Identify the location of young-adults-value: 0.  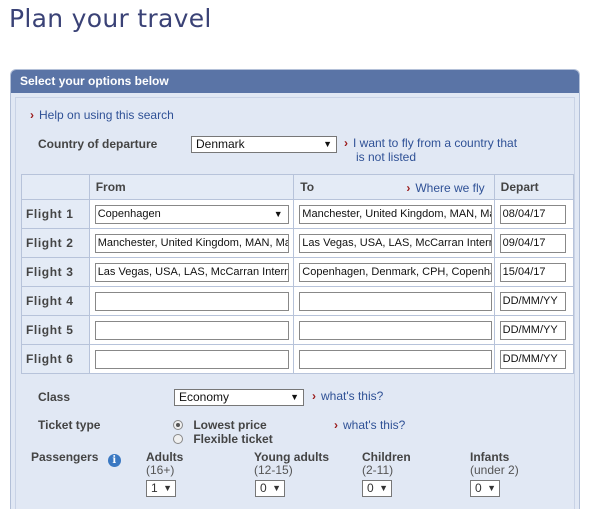
(263, 488).